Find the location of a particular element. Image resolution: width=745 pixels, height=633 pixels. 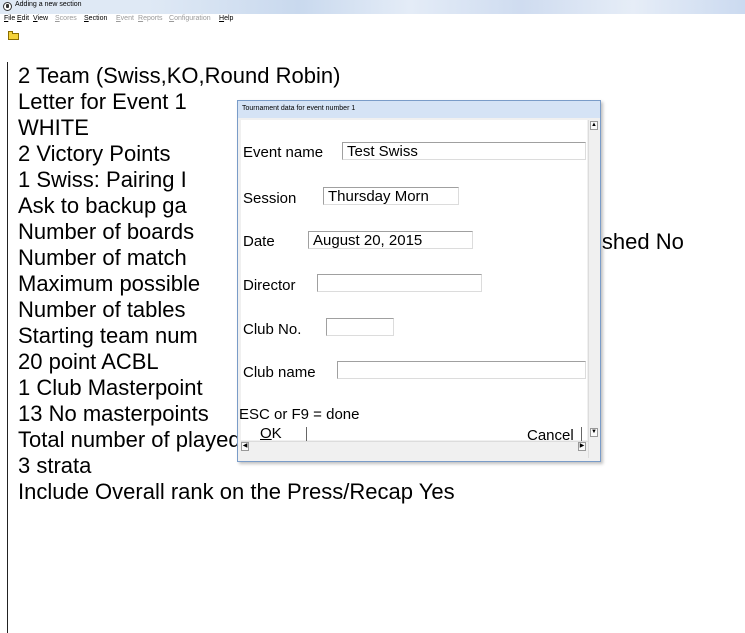

content-line: 1 Club Masterpoint is located at coordinates (110, 387).